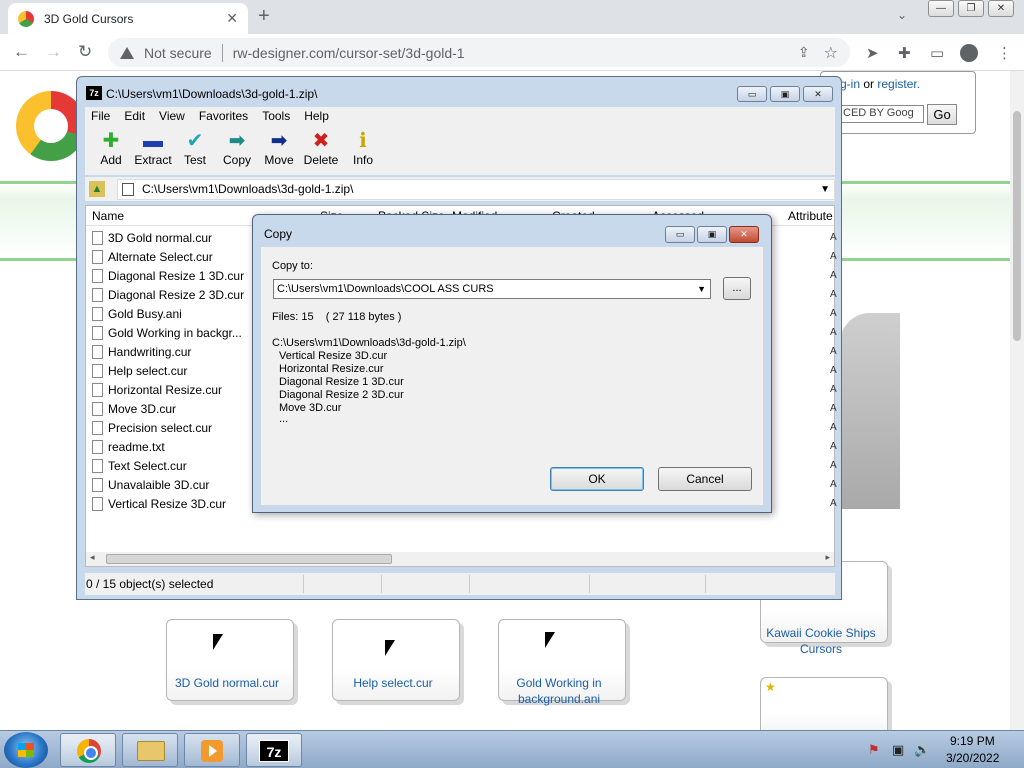 The width and height of the screenshot is (1024, 768). Describe the element at coordinates (108, 216) in the screenshot. I see `column-name: Name` at that location.